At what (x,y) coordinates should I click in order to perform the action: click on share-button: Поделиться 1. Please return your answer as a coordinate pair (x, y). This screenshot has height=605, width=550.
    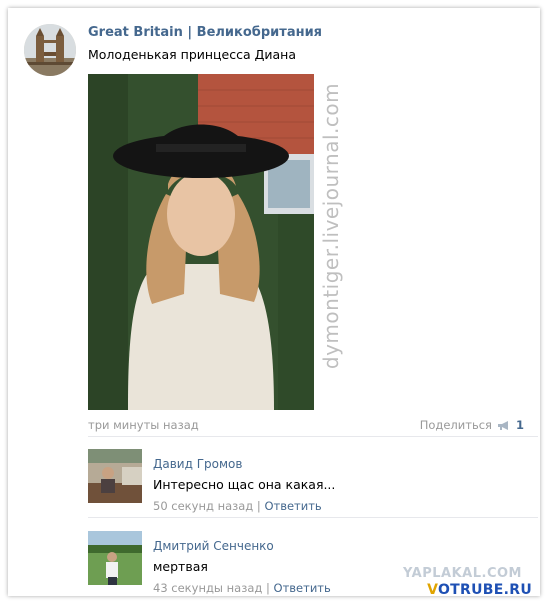
    Looking at the image, I should click on (472, 425).